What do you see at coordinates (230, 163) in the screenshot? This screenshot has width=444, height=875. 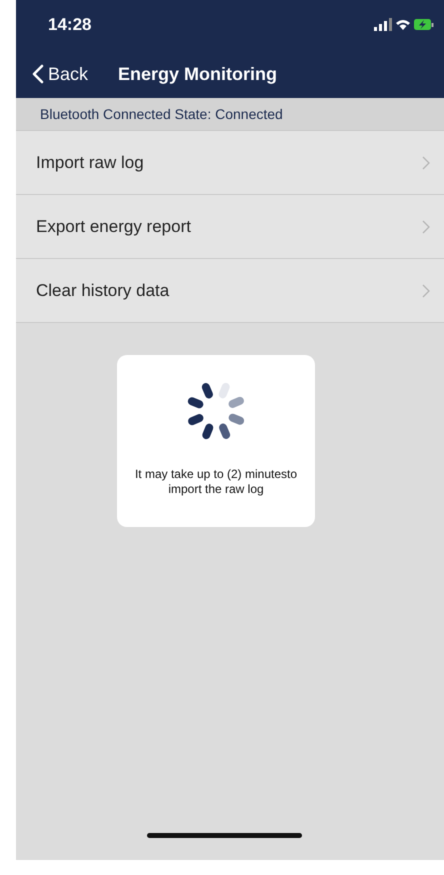 I see `menu-row: Import raw log` at bounding box center [230, 163].